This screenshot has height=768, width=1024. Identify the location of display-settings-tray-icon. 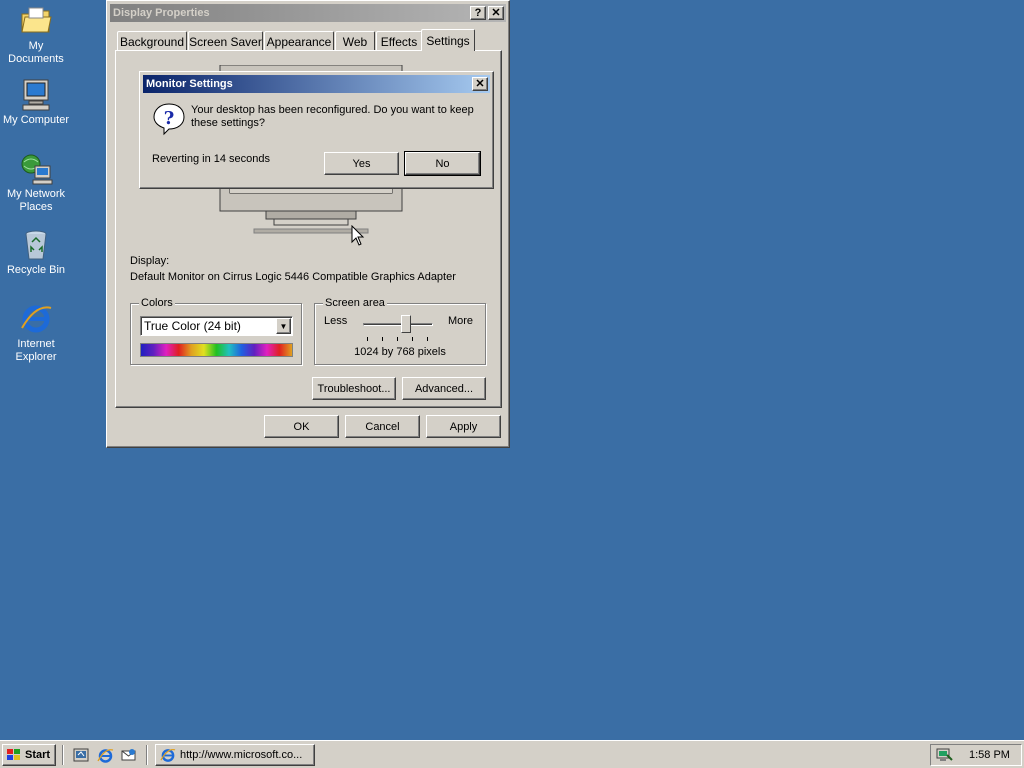
(944, 755).